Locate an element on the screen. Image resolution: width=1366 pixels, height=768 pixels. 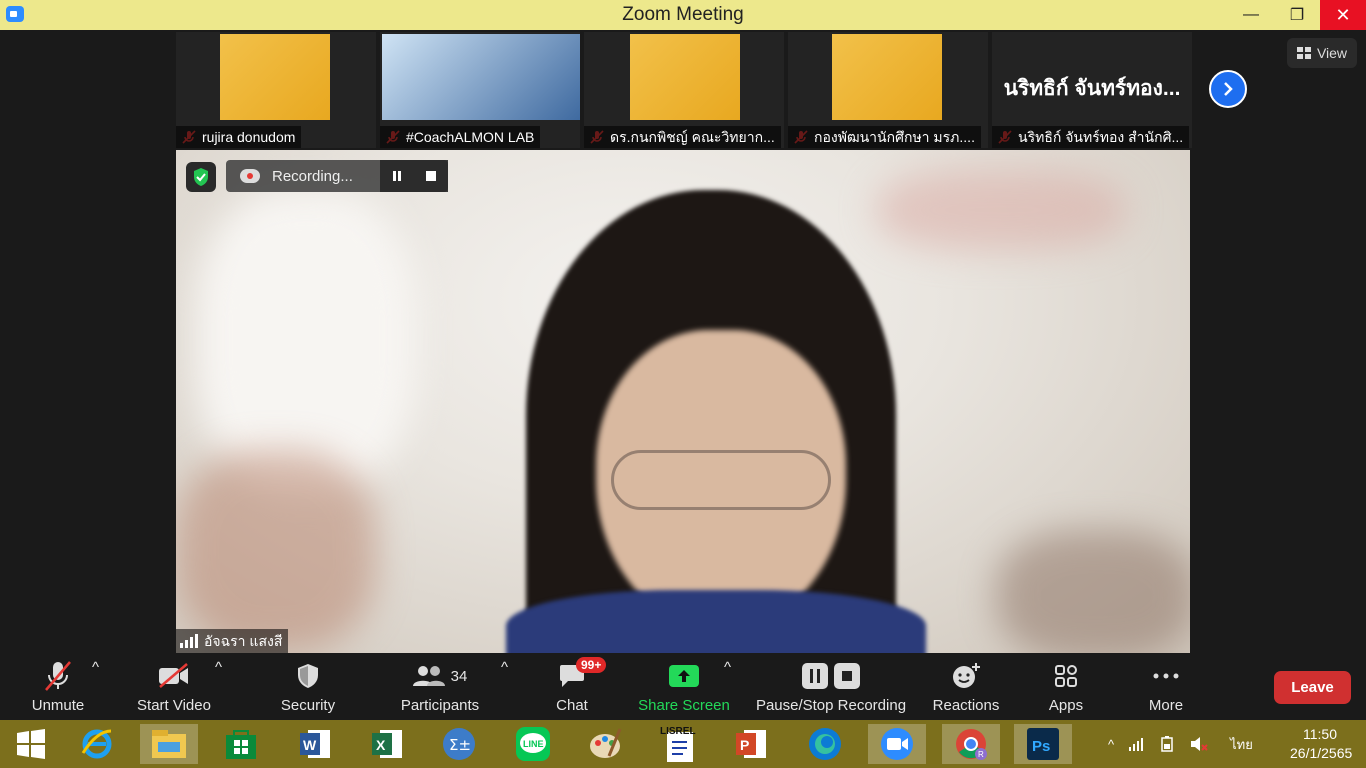
svg-text: X is located at coordinates (381, 745).